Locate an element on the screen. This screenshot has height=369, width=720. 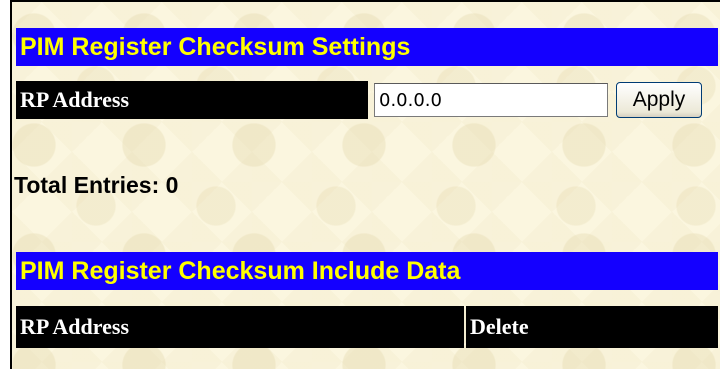
column-header-rp-address: RP Address is located at coordinates (240, 327).